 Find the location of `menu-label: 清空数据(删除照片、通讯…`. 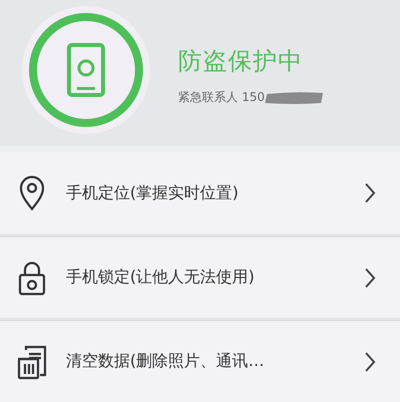

menu-label: 清空数据(删除照片、通讯… is located at coordinates (166, 361).